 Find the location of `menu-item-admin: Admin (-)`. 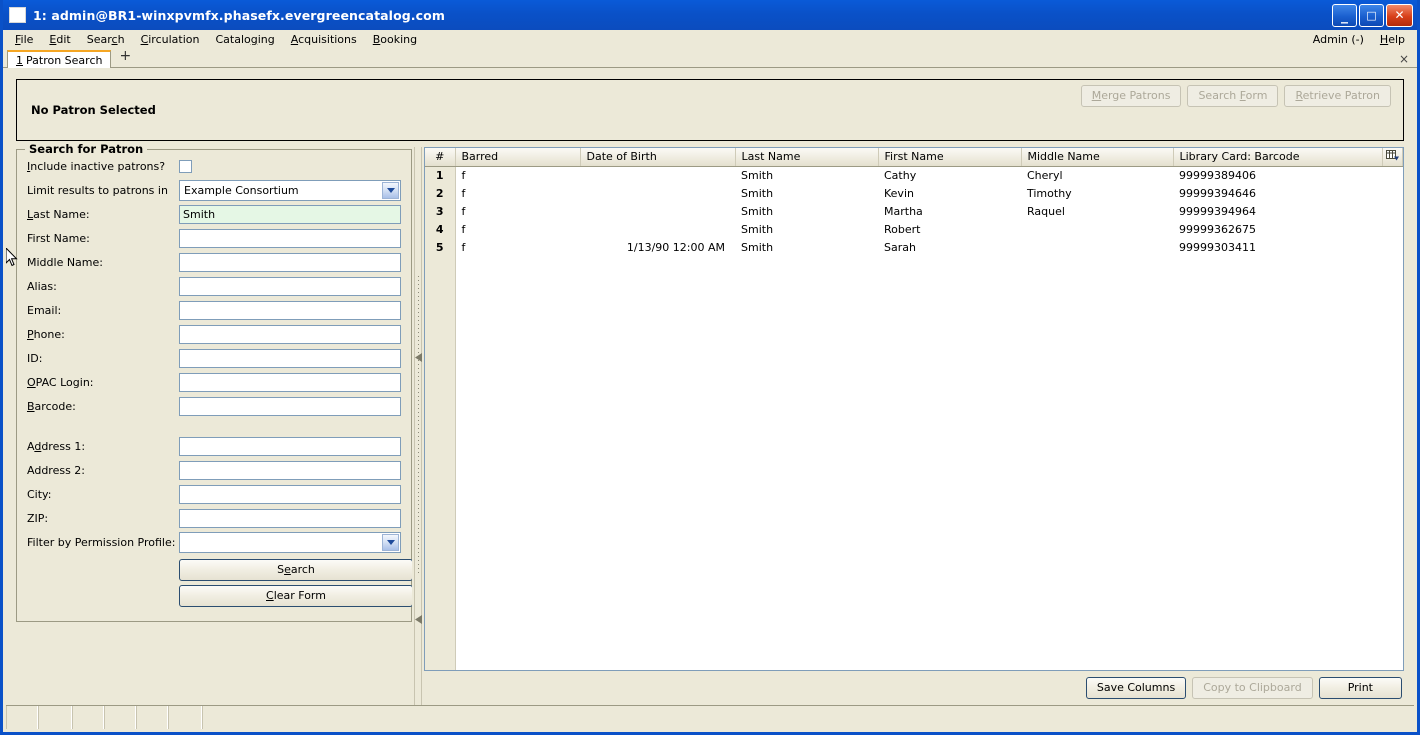

menu-item-admin: Admin (-) is located at coordinates (1338, 39).